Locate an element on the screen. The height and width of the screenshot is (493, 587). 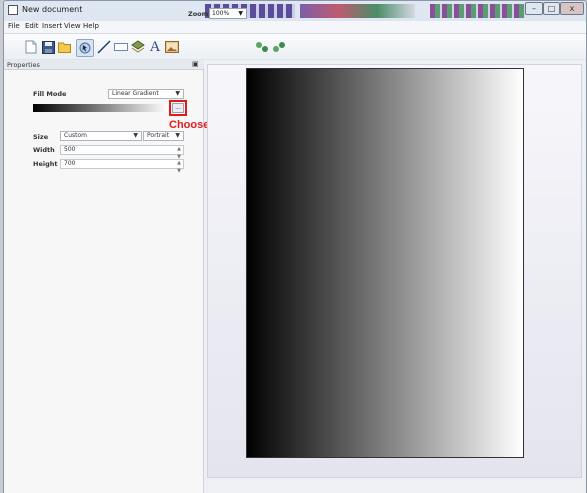
app-icon is located at coordinates (13, 10).